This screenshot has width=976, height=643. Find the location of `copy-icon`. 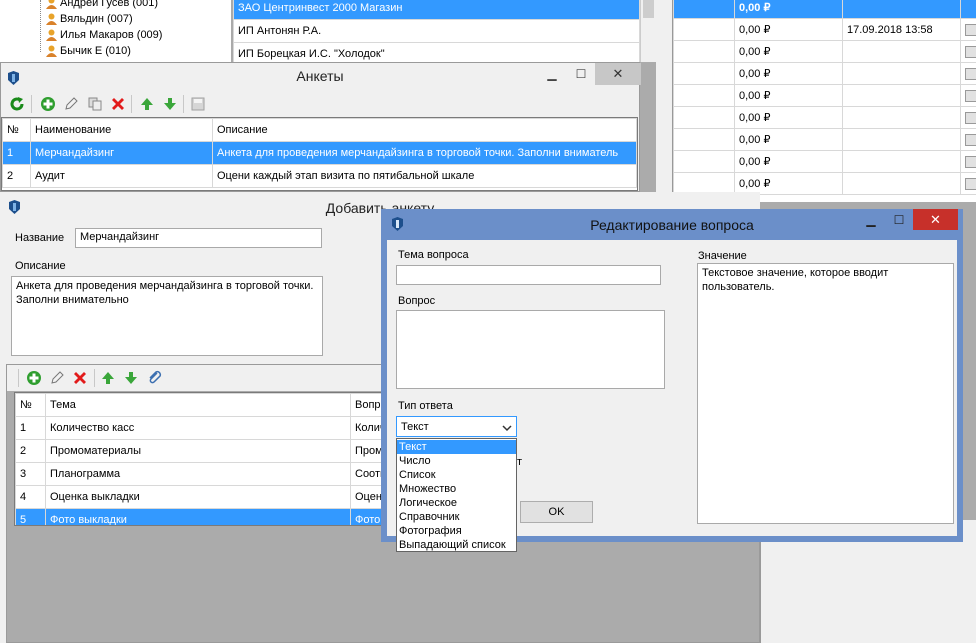

copy-icon is located at coordinates (95, 104).